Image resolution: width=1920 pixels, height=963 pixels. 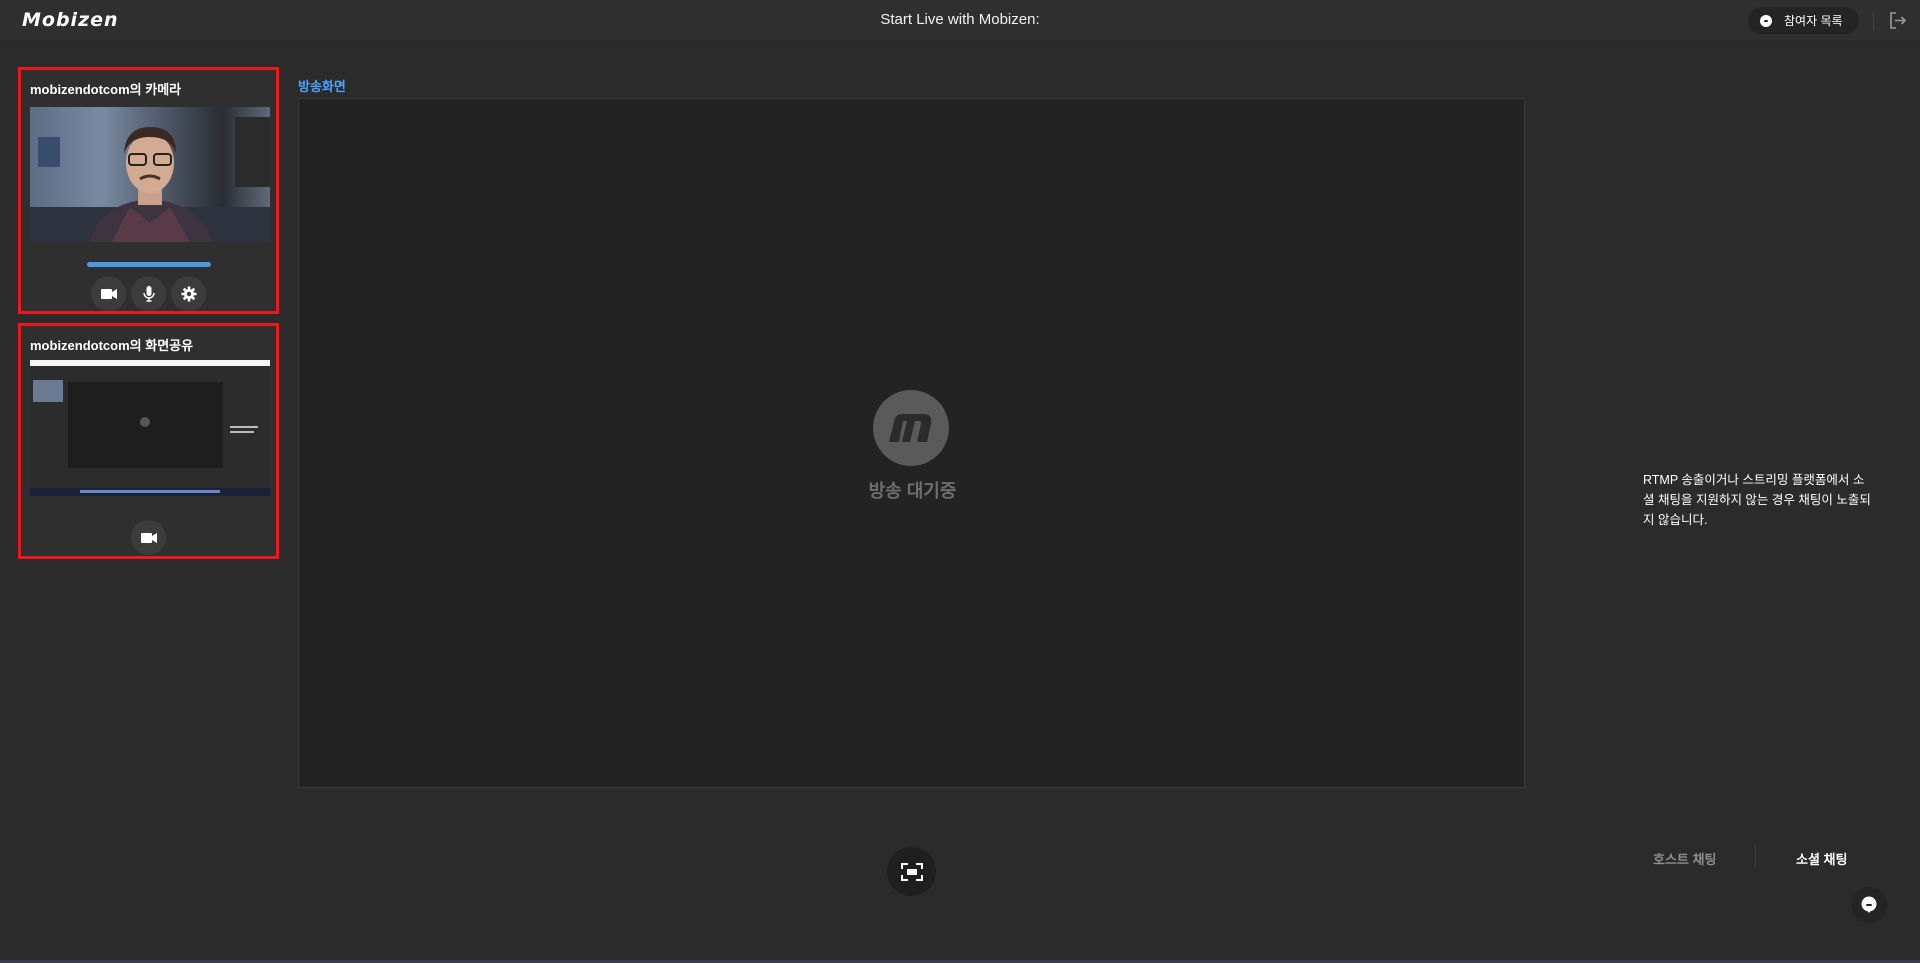 I want to click on screen-share-preview, so click(x=150, y=428).